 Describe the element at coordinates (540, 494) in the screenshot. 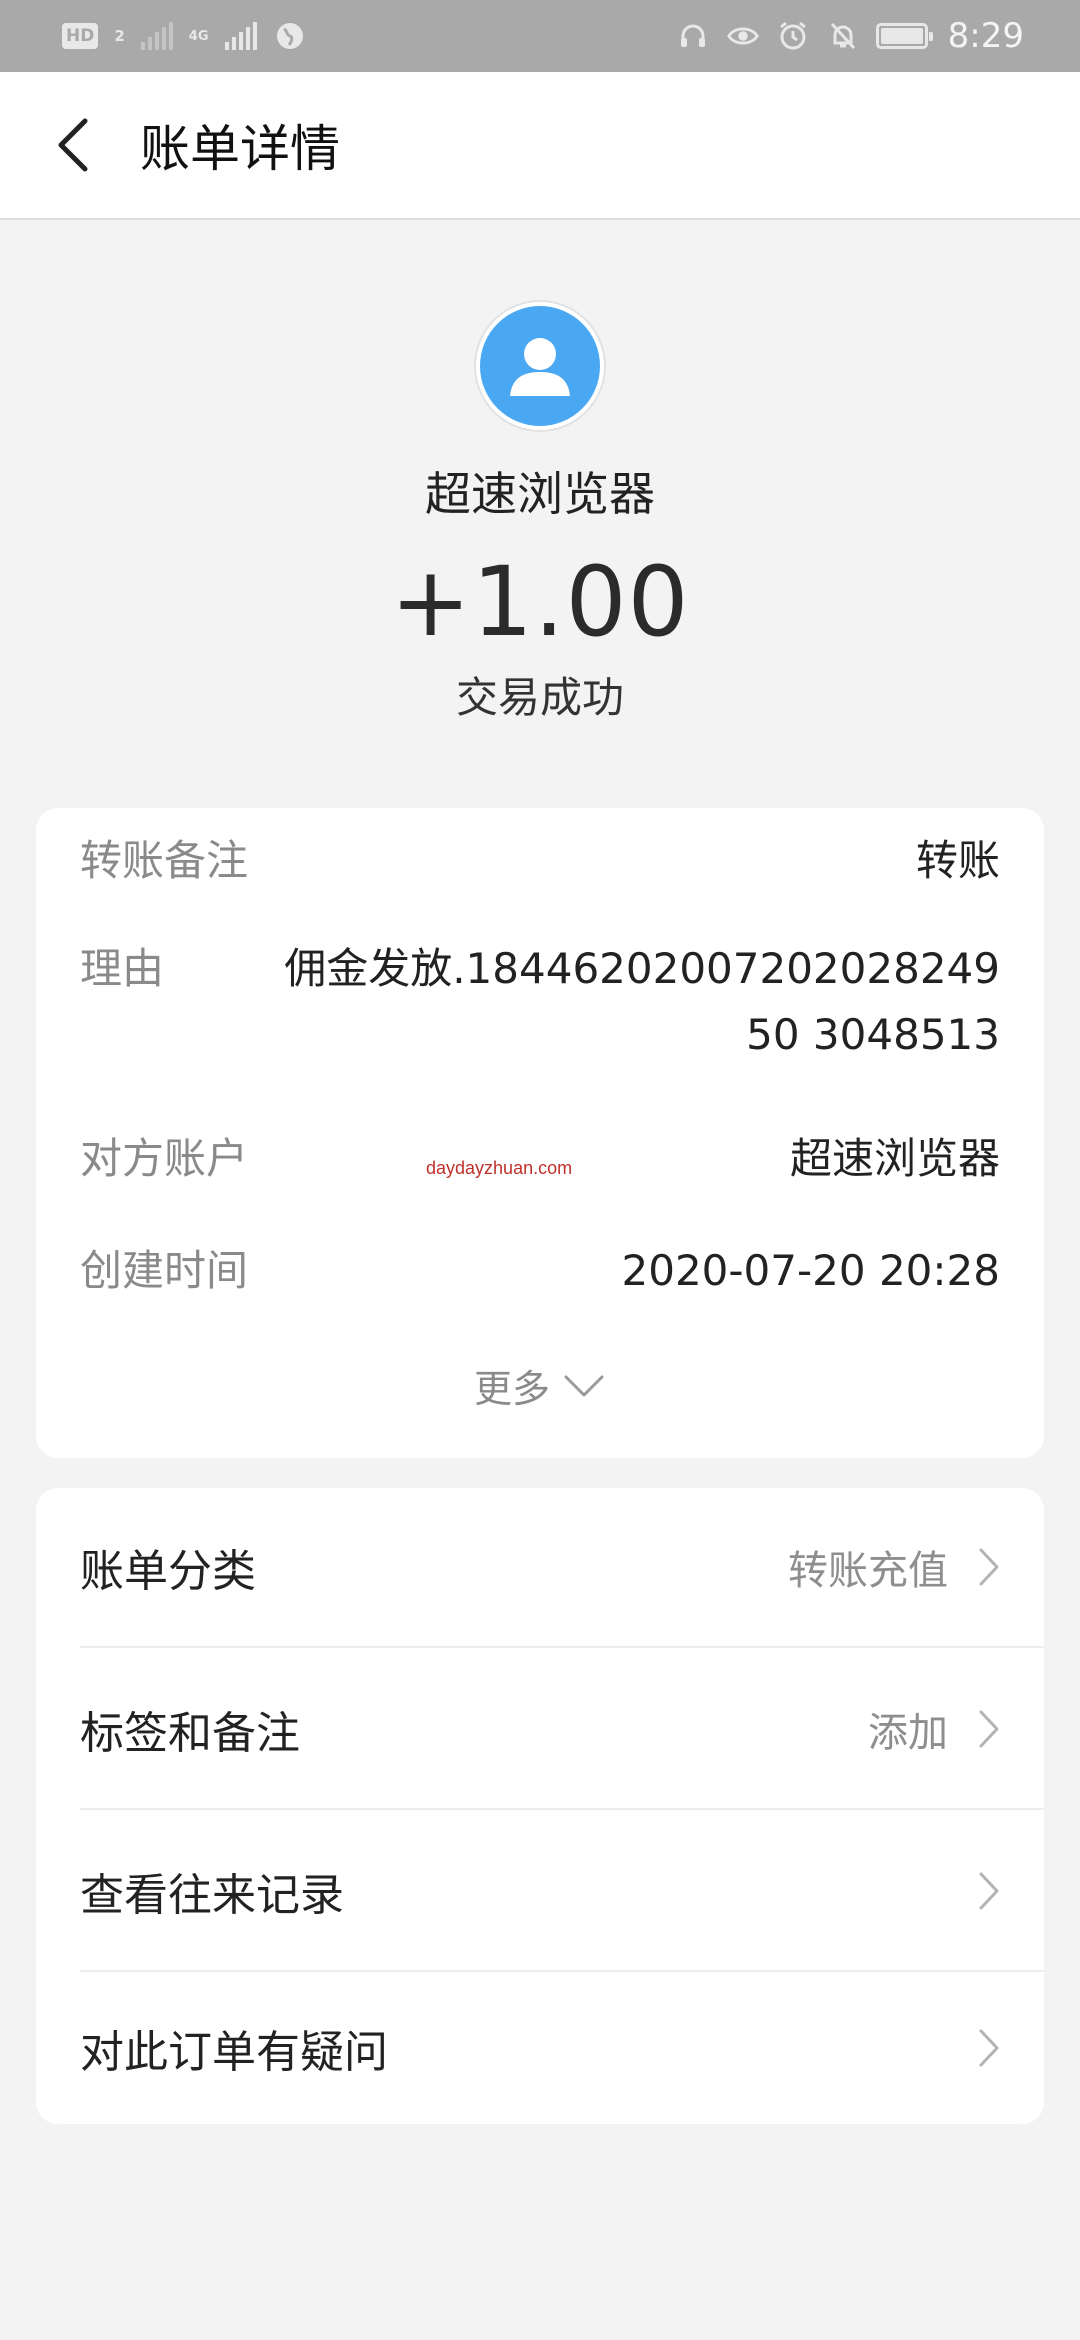

I see `counterparty-name: 超速浏览器` at that location.